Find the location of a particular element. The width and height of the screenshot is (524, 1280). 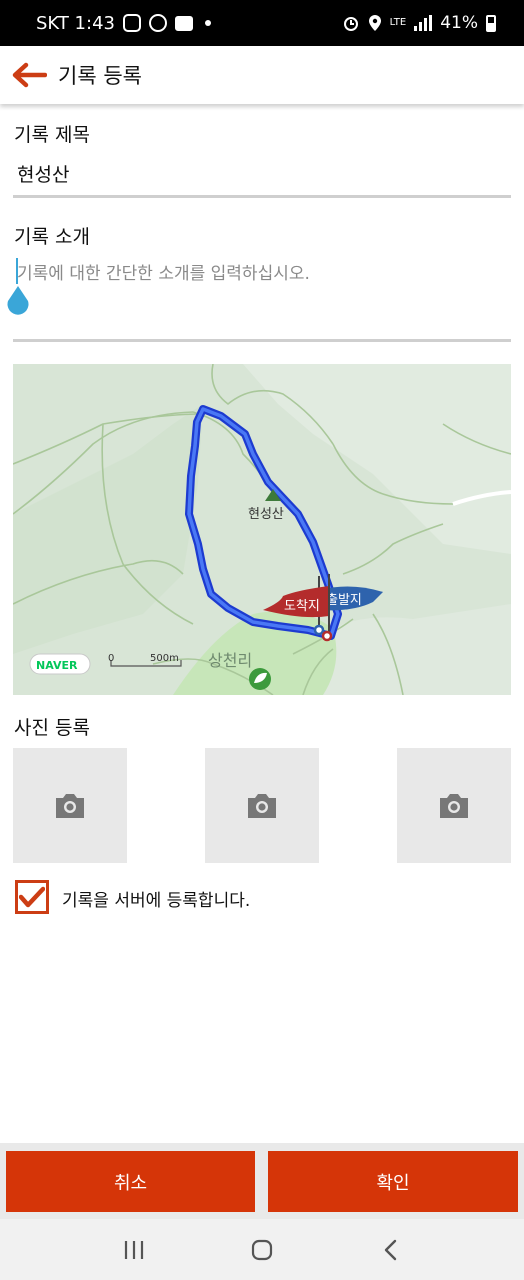

end-point-icon is located at coordinates (327, 636).